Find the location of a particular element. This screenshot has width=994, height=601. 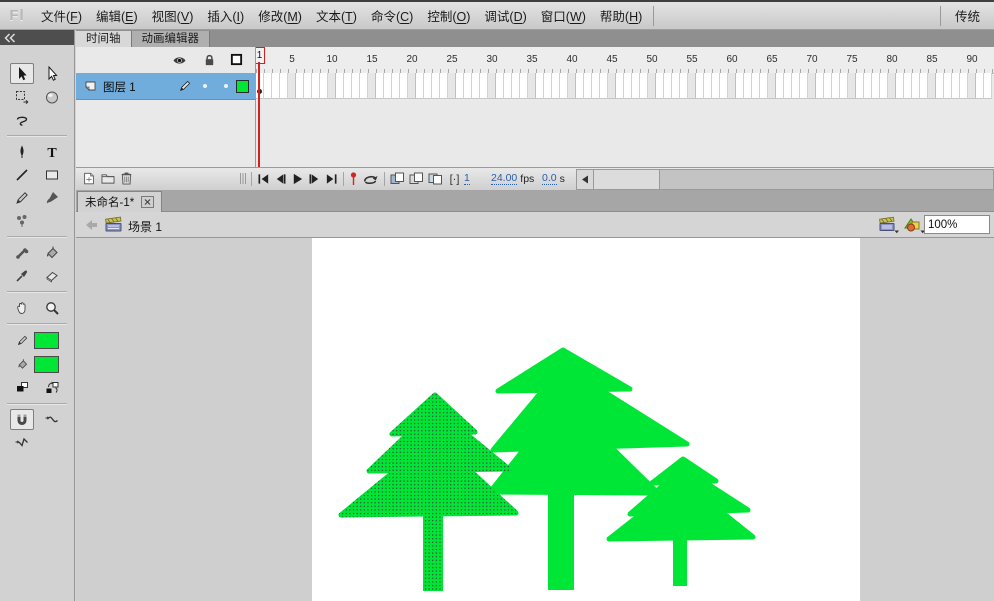

menu-item: 帮助(H) is located at coordinates (621, 15).